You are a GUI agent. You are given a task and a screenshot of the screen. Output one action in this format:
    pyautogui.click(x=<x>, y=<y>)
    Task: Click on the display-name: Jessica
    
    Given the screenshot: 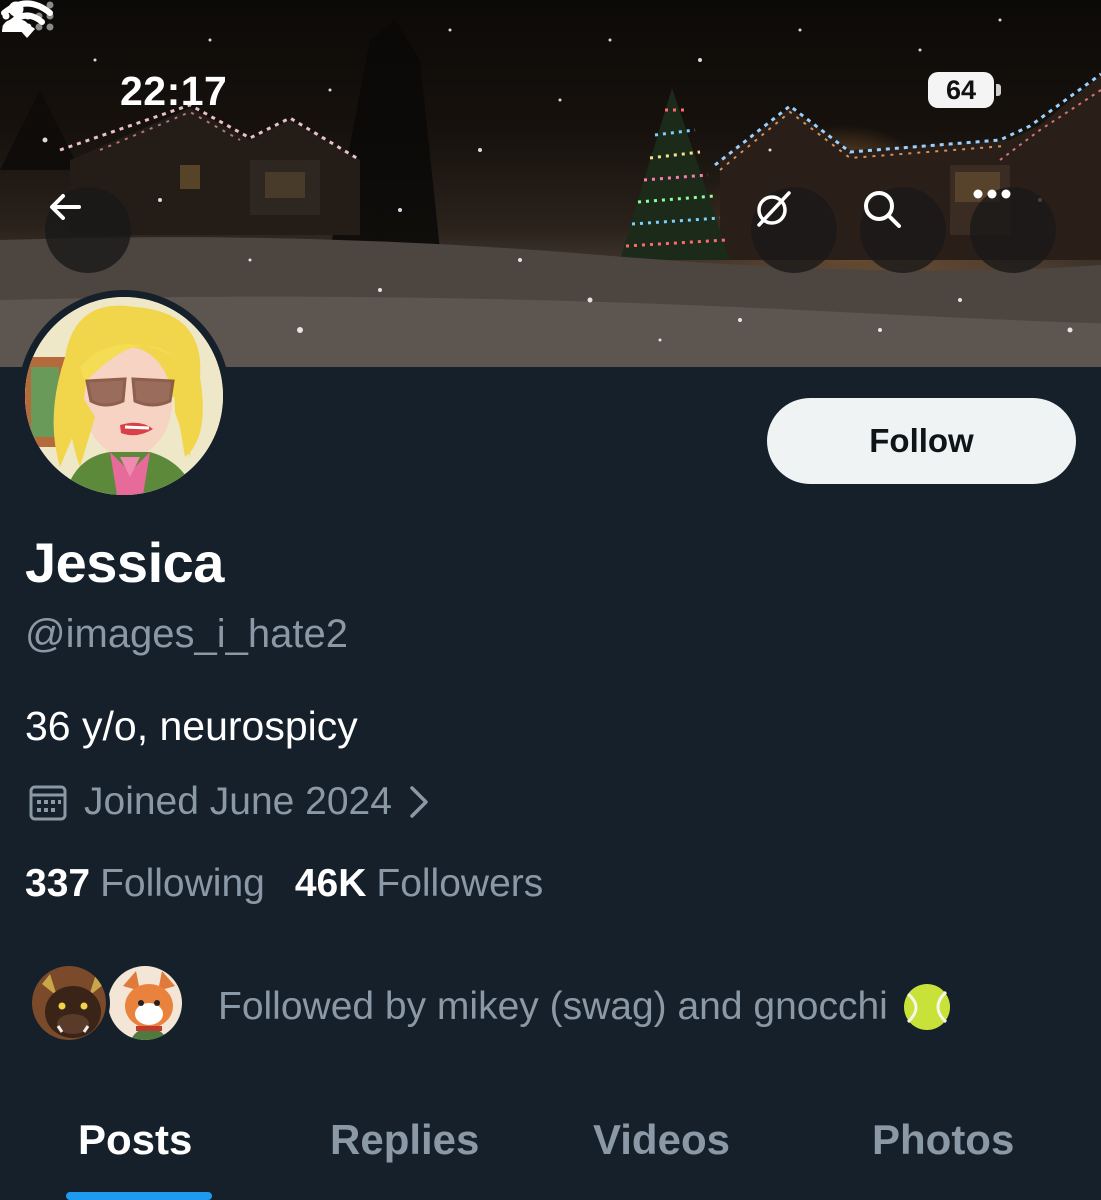 What is the action you would take?
    pyautogui.click(x=124, y=562)
    